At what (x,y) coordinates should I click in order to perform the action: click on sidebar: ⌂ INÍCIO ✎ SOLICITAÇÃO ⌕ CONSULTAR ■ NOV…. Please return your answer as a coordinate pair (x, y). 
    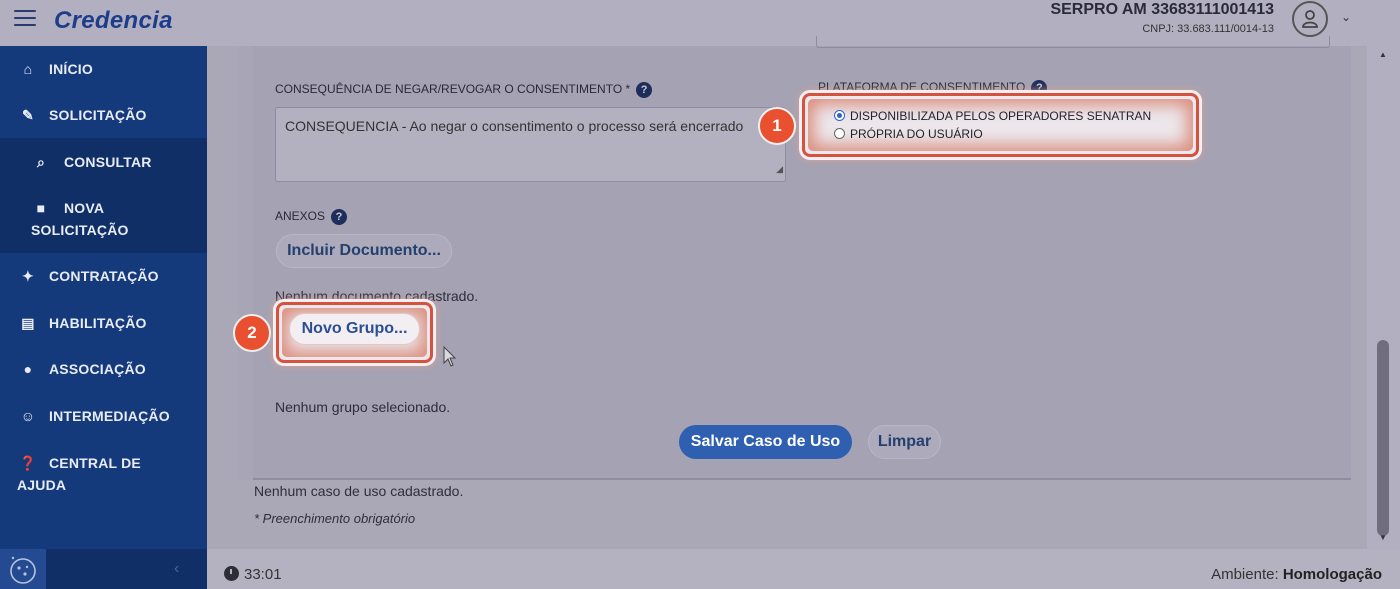
    Looking at the image, I should click on (103, 297).